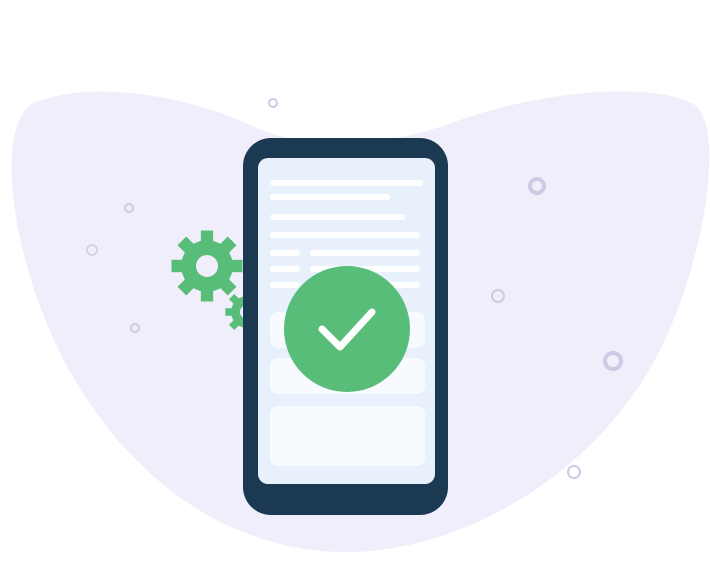 The image size is (710, 563). I want to click on success-badge, so click(347, 329).